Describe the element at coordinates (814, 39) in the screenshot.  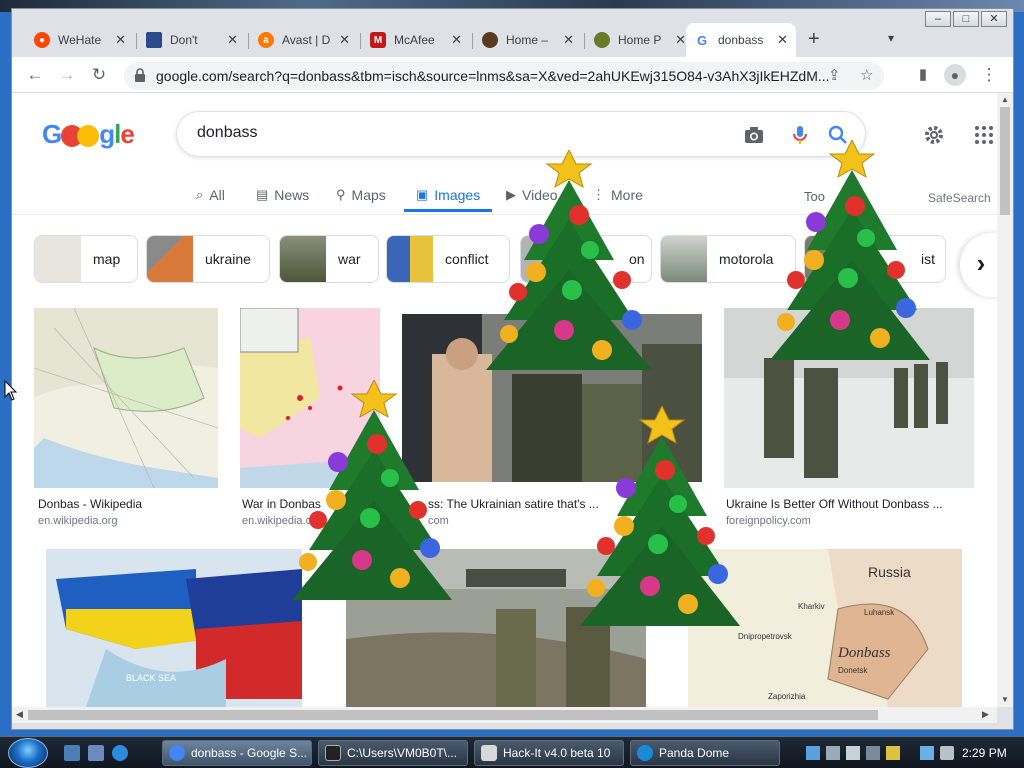
I see `new-tab-button: +` at that location.